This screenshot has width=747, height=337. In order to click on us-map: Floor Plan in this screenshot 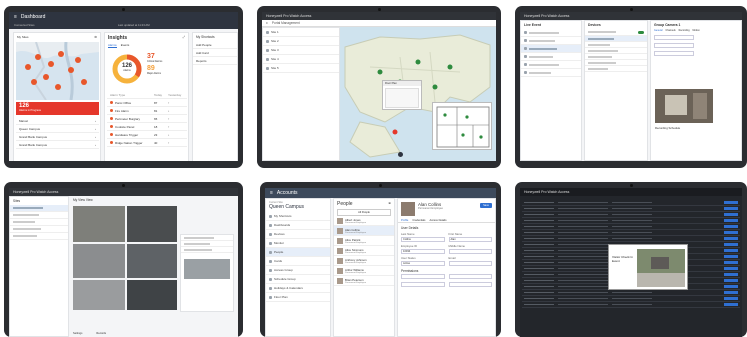, I will do `click(418, 94)`.